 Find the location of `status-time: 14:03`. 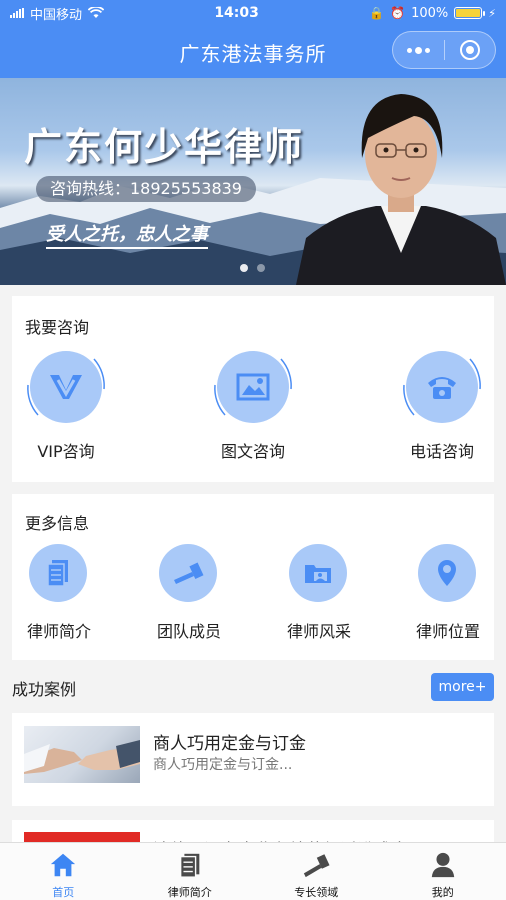

status-time: 14:03 is located at coordinates (236, 13).